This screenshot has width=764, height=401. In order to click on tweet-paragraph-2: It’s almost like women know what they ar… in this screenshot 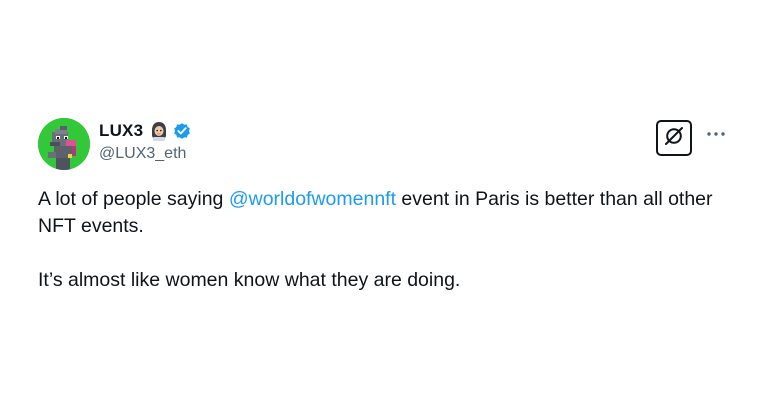, I will do `click(249, 280)`.